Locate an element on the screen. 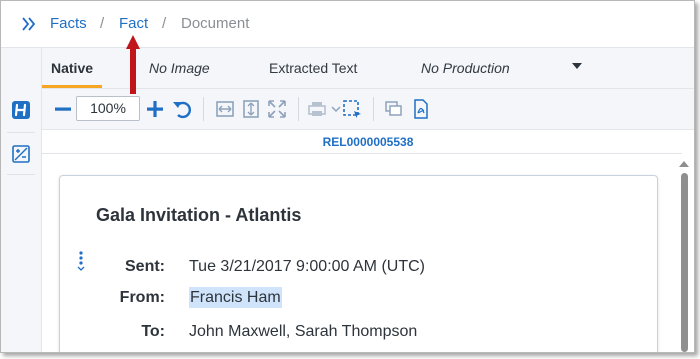  scroll-up-arrow-icon is located at coordinates (684, 164).